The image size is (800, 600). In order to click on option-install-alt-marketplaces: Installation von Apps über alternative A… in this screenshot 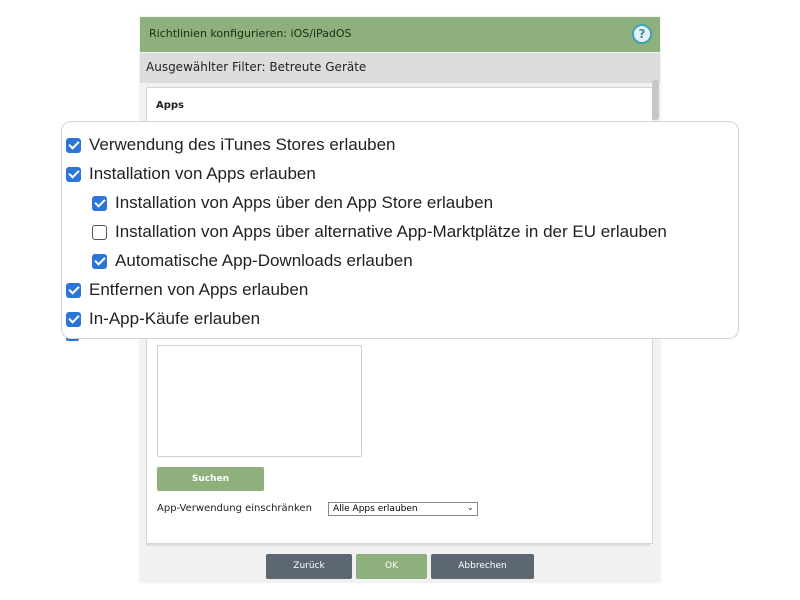, I will do `click(379, 232)`.